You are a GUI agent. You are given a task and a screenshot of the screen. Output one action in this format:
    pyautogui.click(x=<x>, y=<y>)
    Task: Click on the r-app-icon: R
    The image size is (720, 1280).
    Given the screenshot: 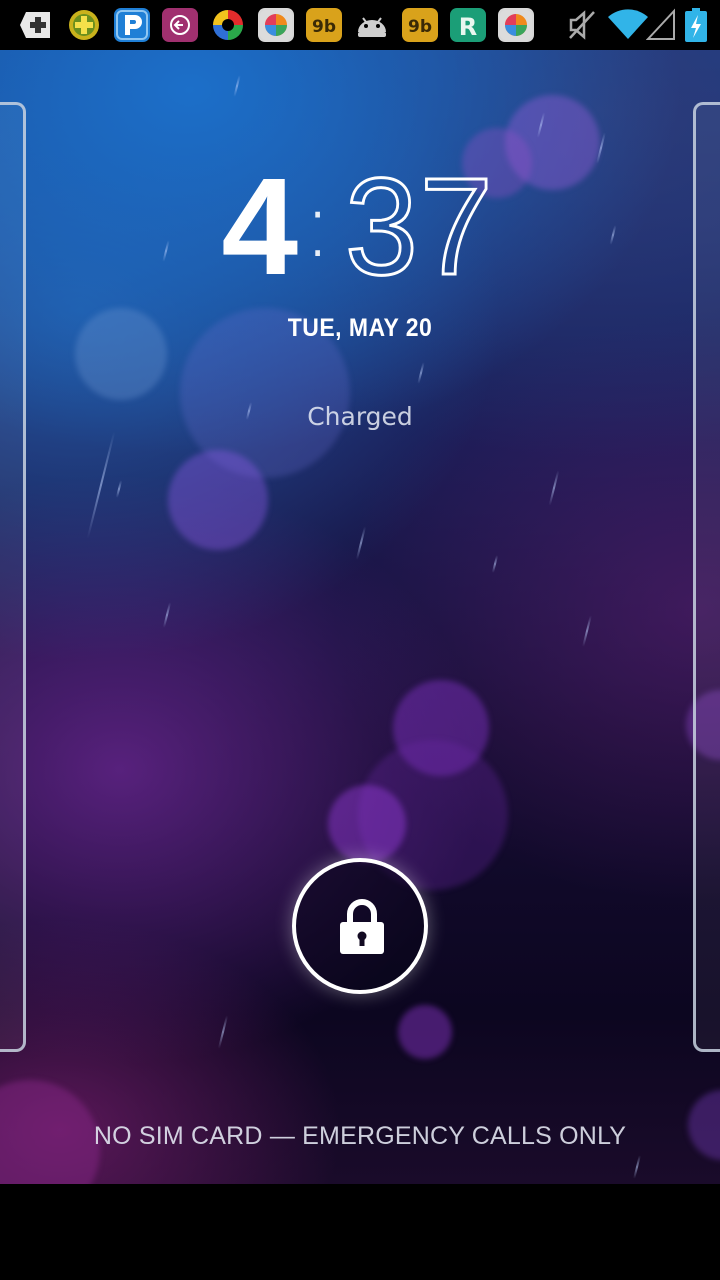 What is the action you would take?
    pyautogui.click(x=468, y=25)
    